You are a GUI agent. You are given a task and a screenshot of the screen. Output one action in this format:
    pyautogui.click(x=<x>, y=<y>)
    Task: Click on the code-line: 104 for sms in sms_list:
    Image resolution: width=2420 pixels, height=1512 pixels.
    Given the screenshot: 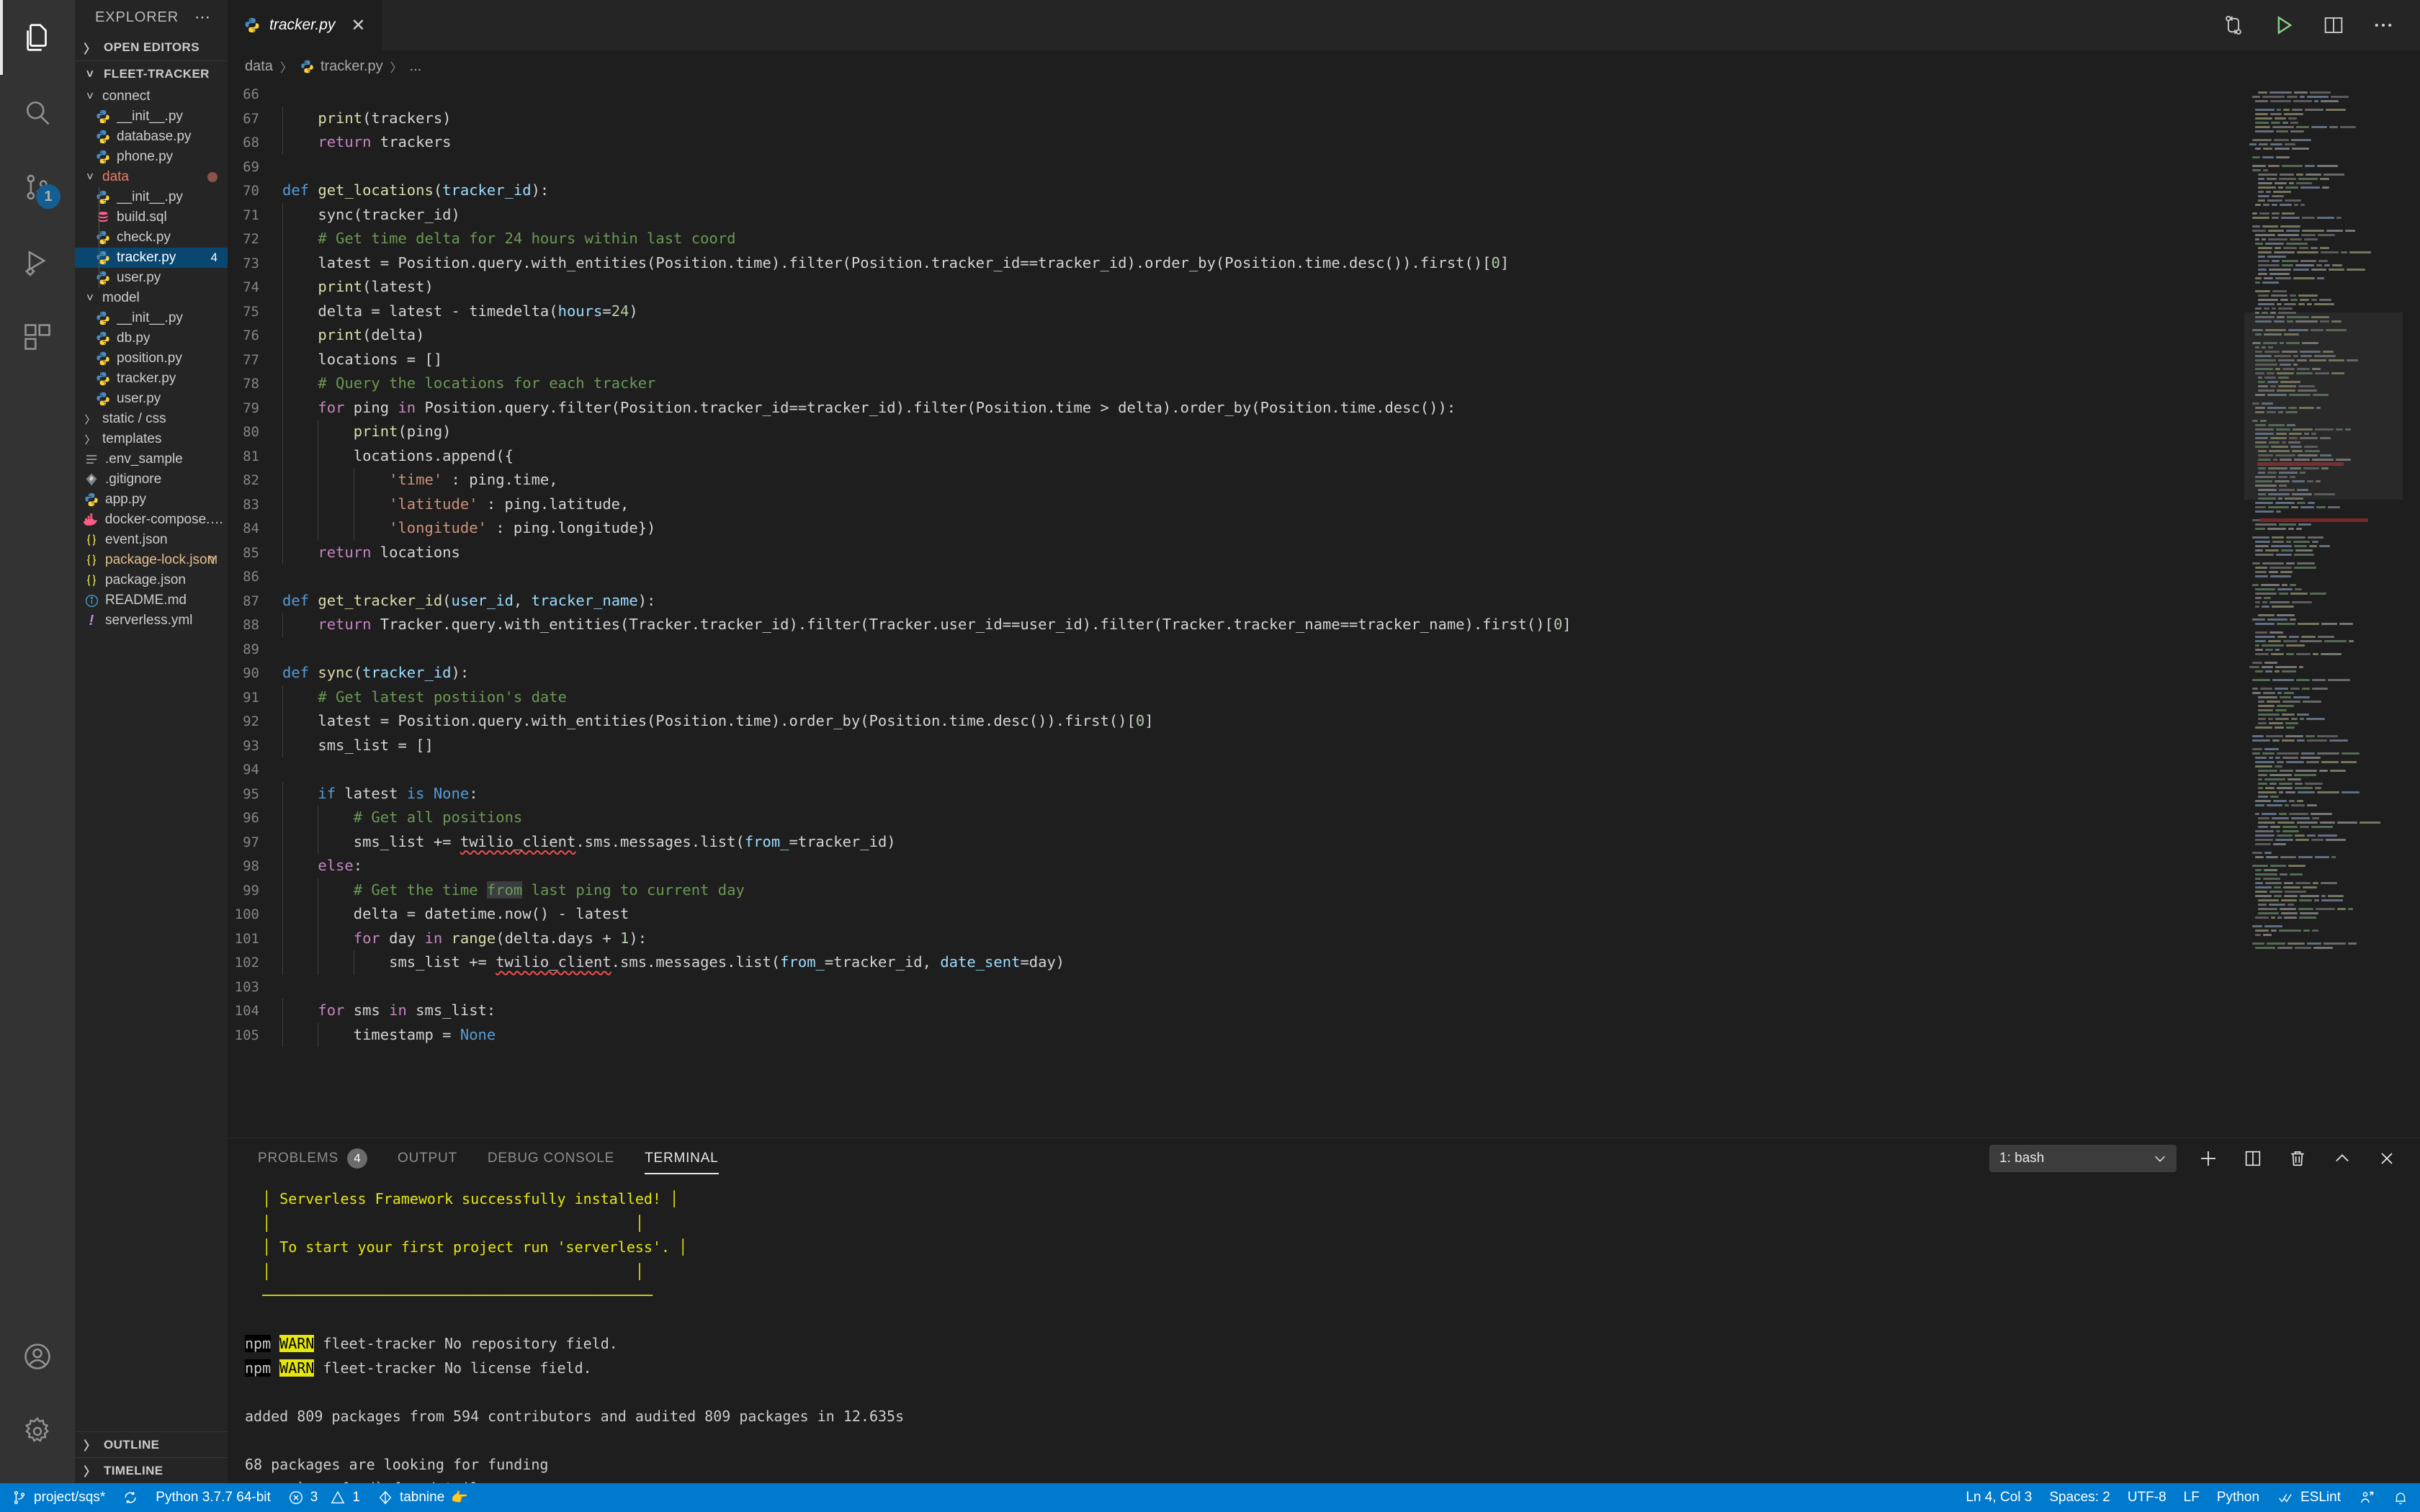 What is the action you would take?
    pyautogui.click(x=1324, y=1011)
    